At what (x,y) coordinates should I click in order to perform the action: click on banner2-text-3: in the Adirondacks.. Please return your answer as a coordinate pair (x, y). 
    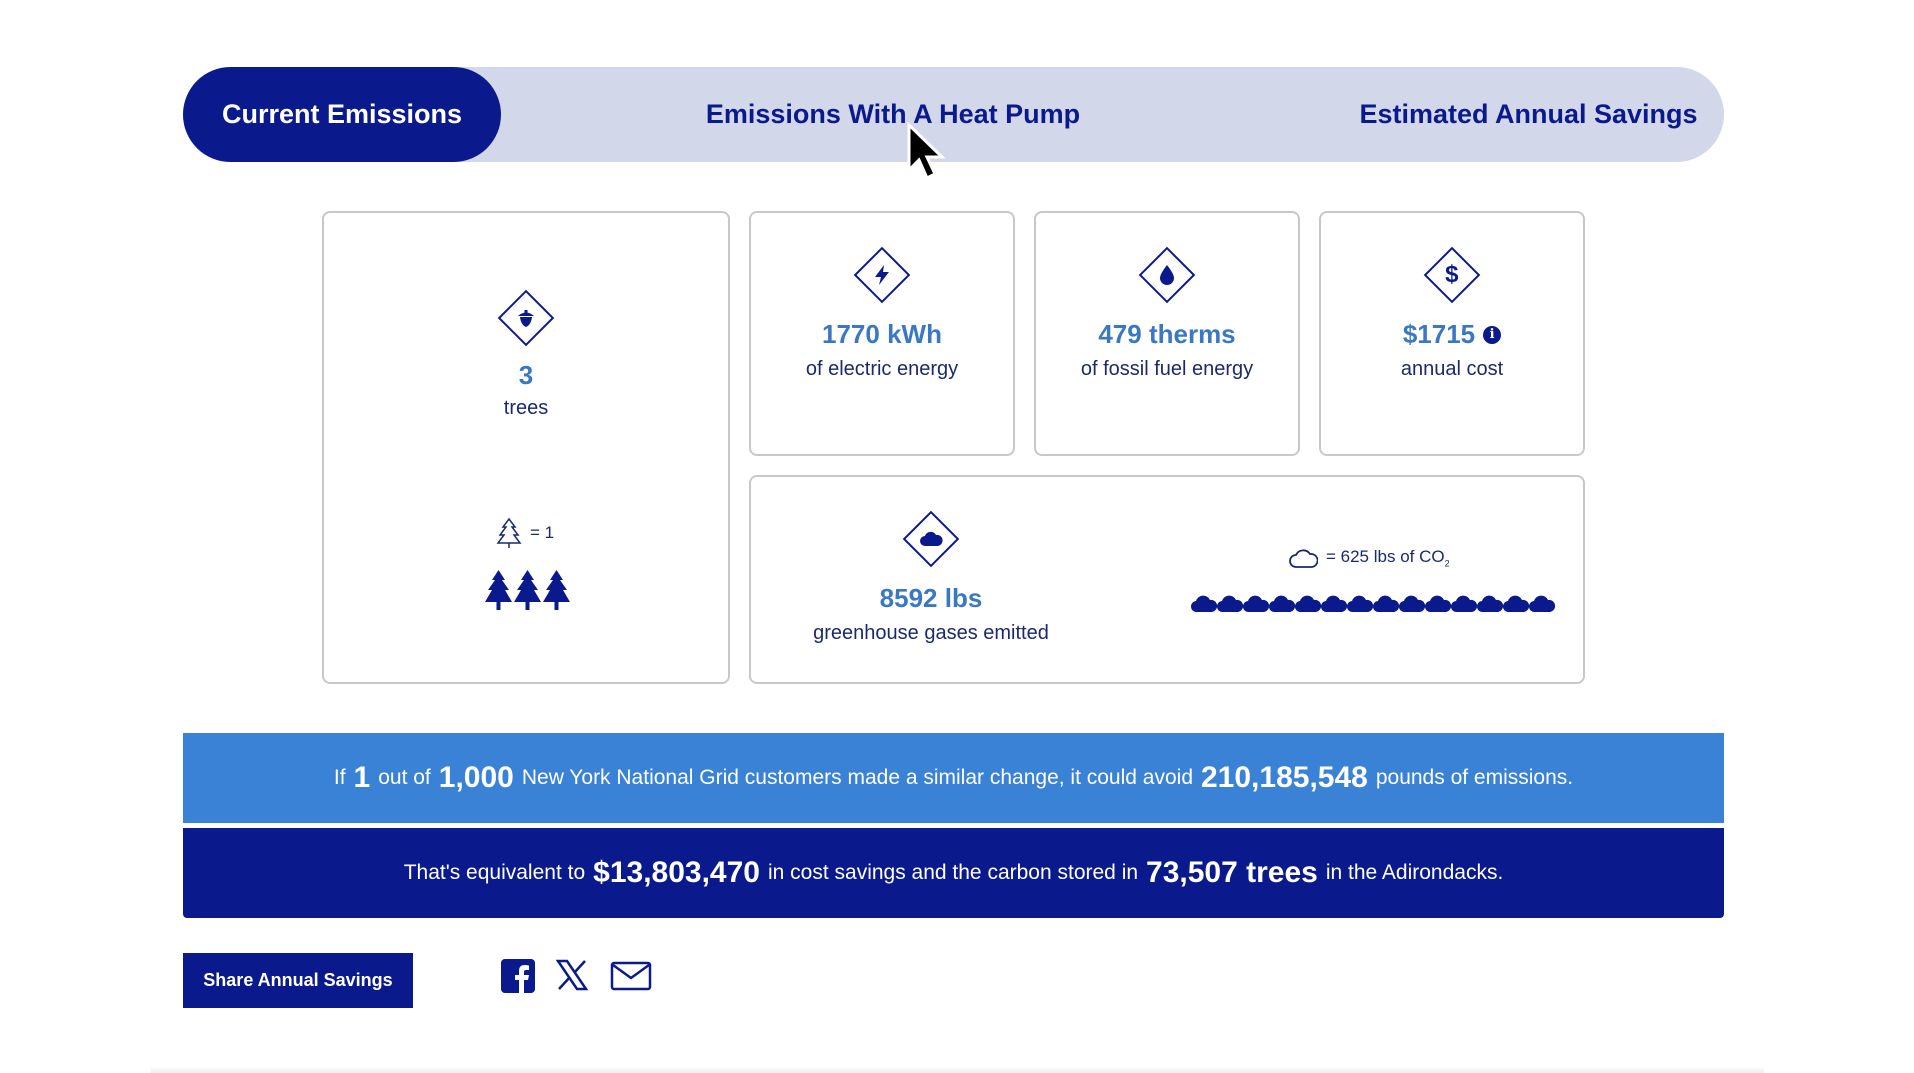
    Looking at the image, I should click on (1414, 872).